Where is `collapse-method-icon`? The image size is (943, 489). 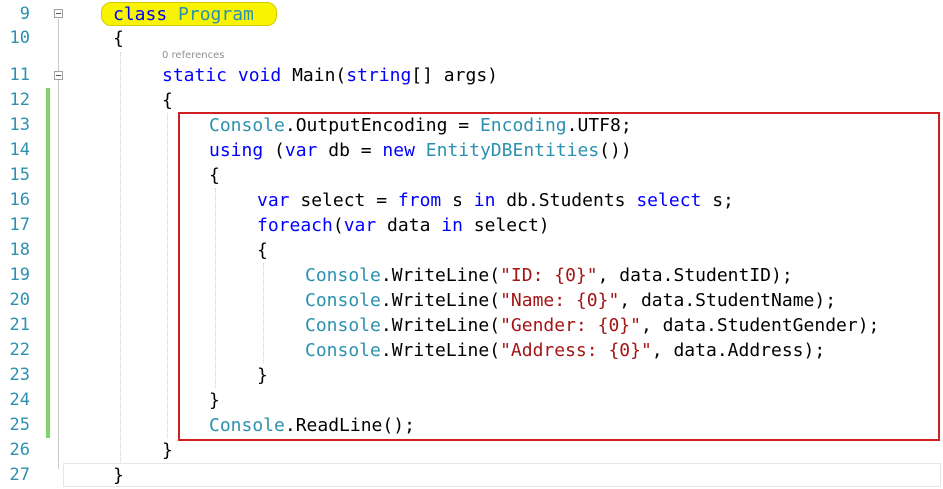
collapse-method-icon is located at coordinates (58, 75).